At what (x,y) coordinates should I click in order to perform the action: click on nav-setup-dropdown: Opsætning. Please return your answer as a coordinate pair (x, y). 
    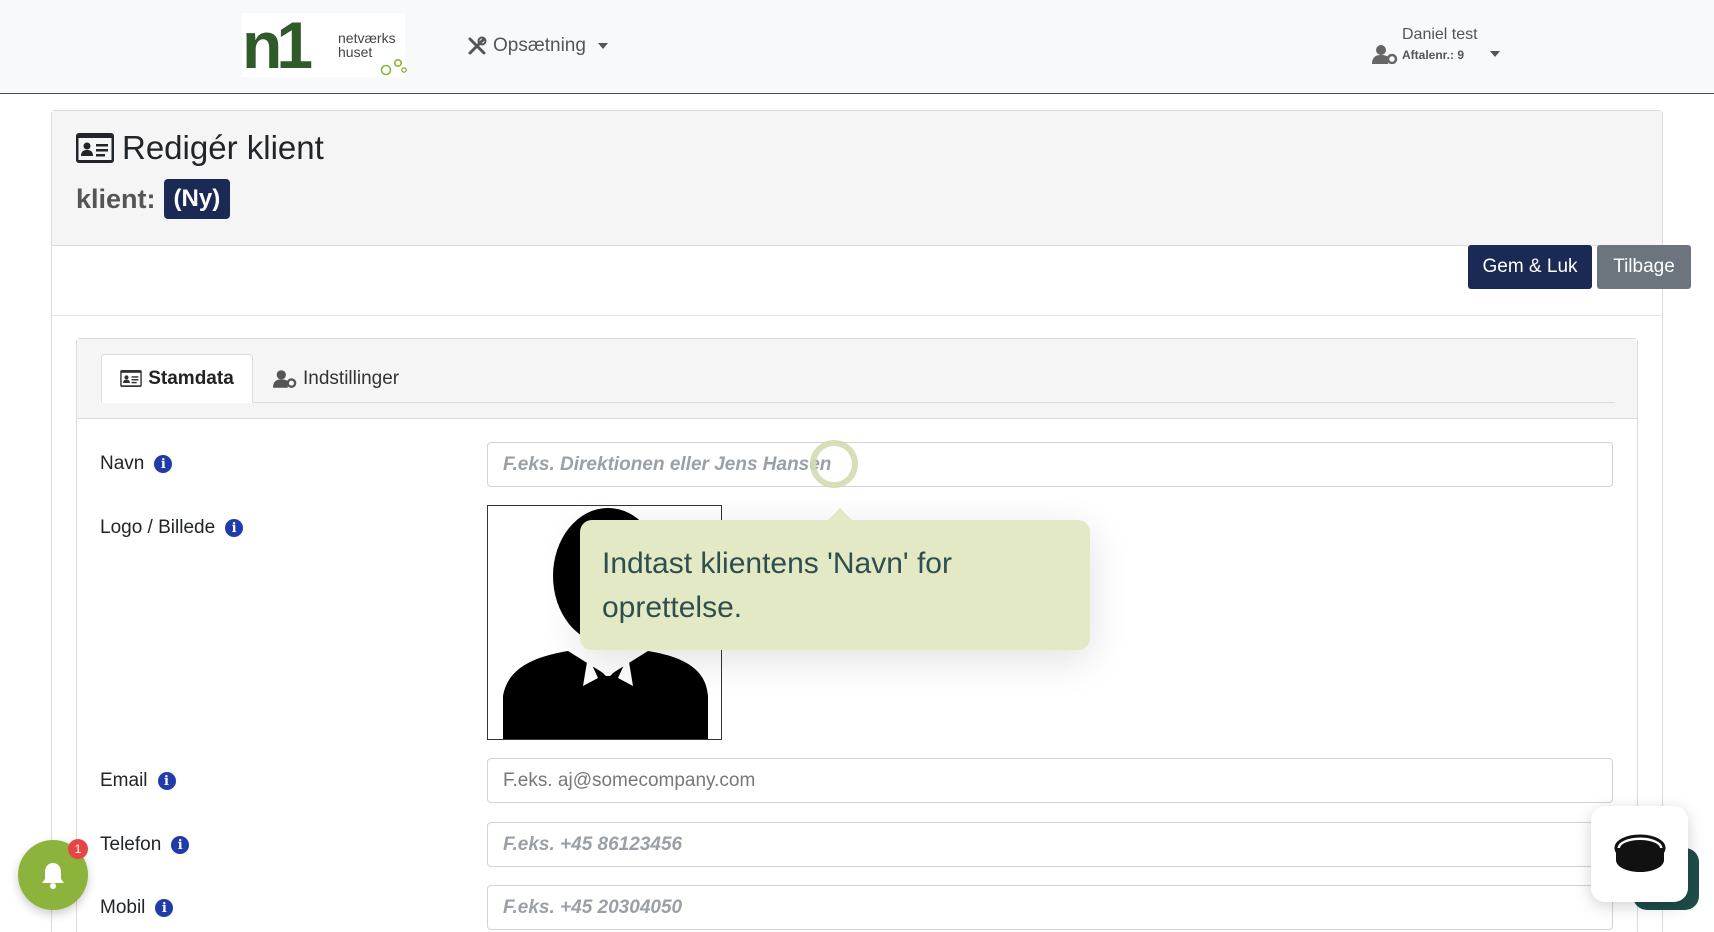
    Looking at the image, I should click on (537, 46).